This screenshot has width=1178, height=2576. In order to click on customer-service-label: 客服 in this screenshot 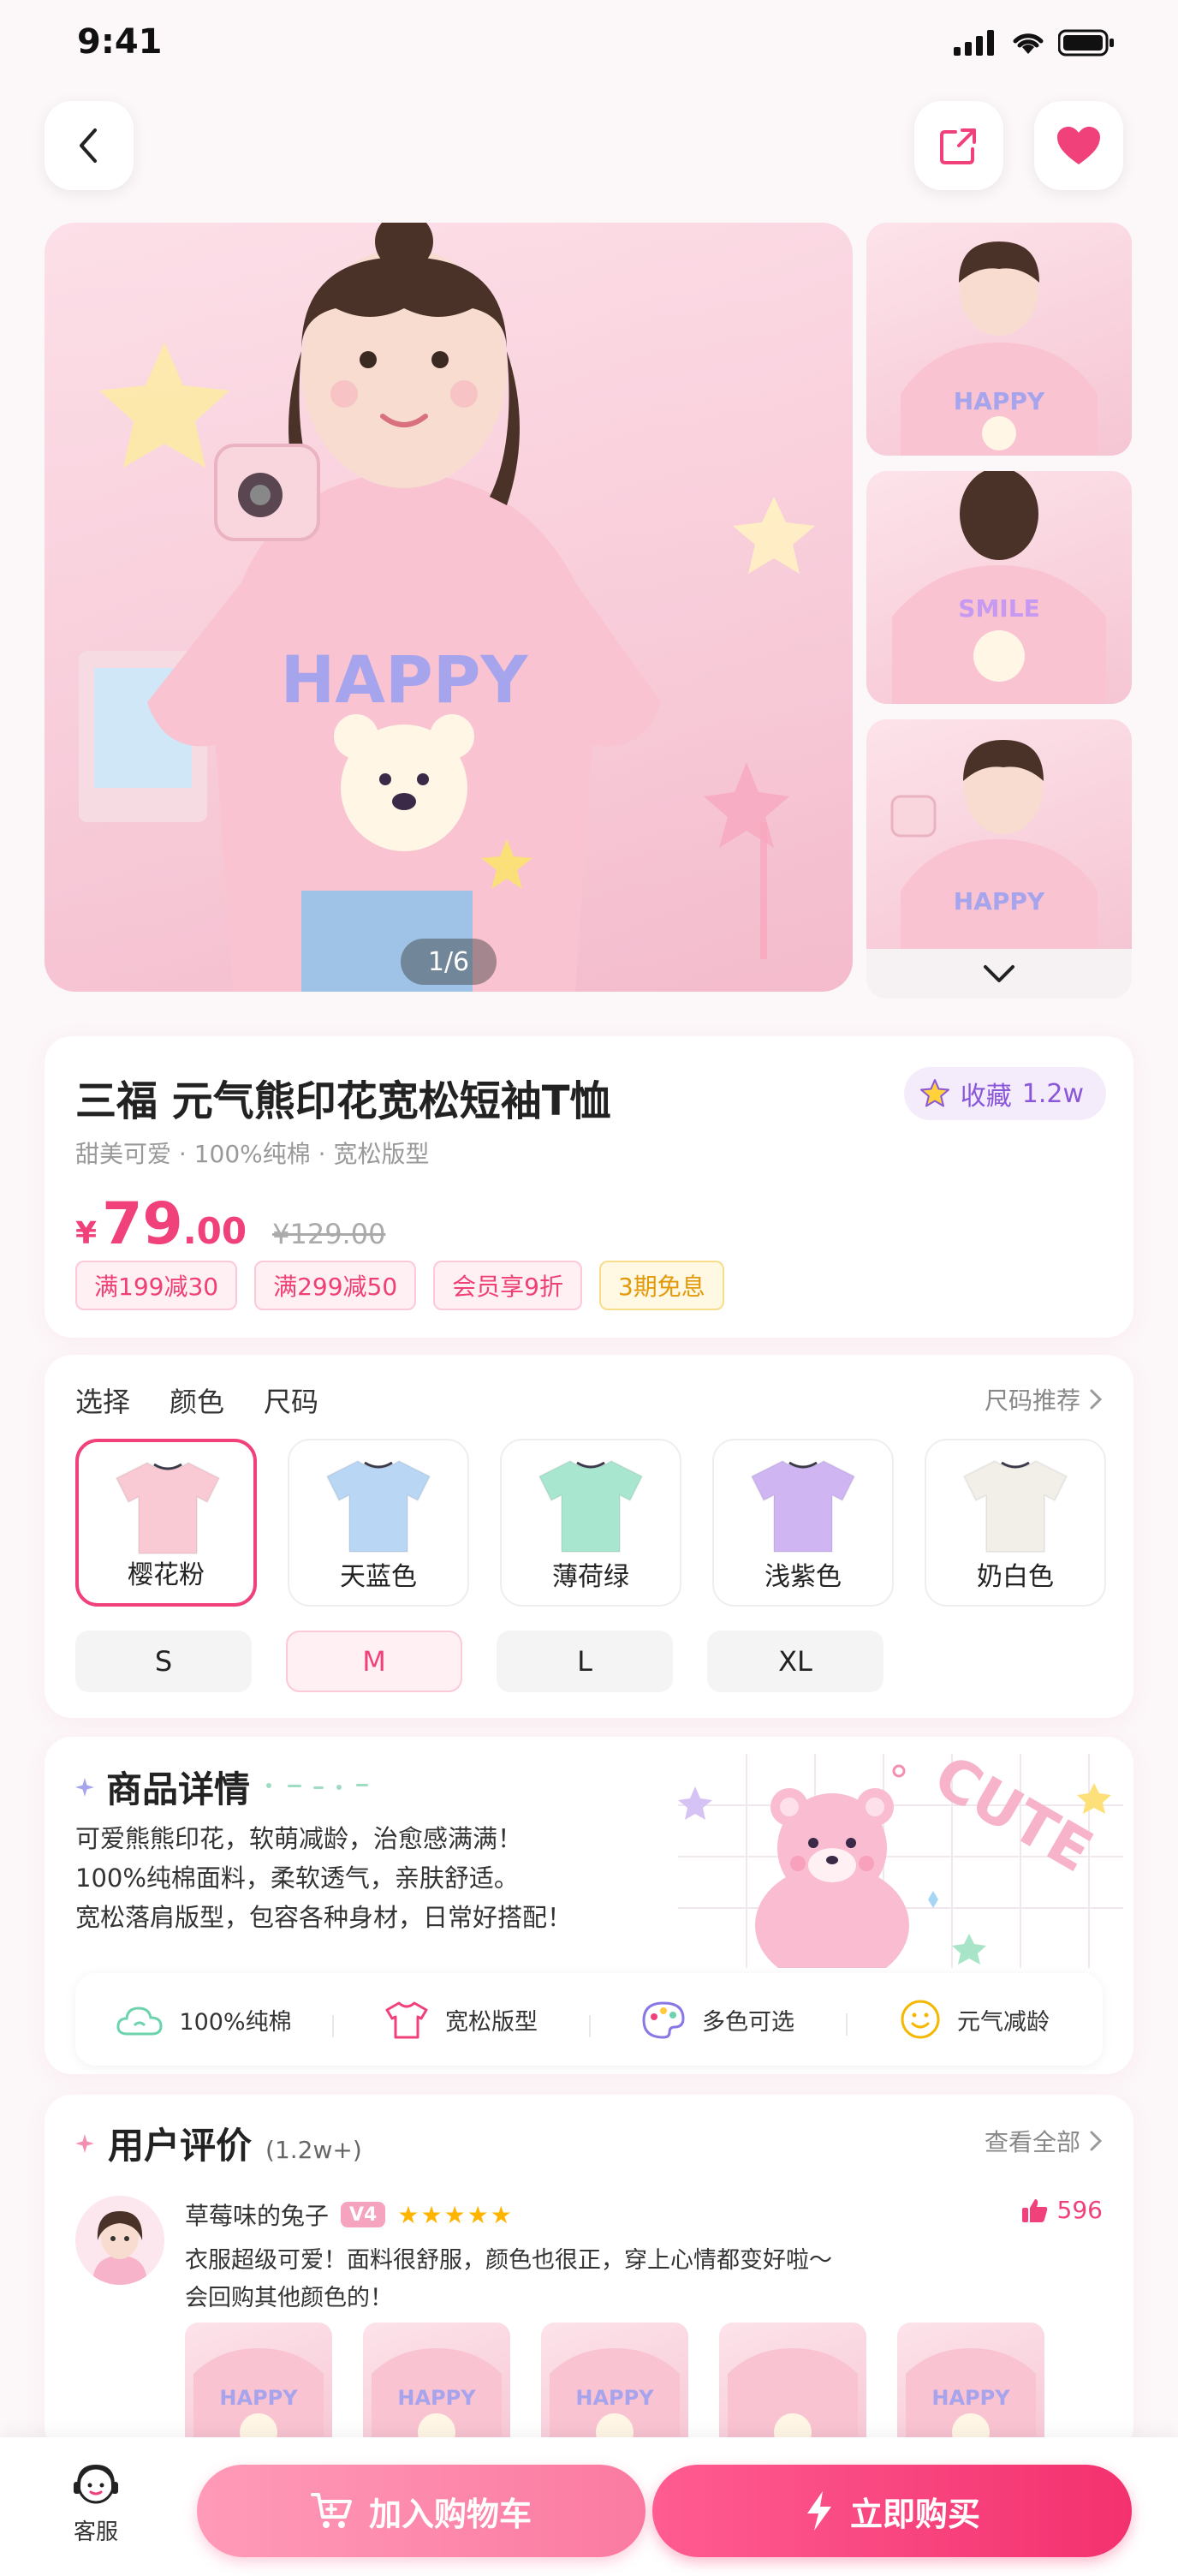, I will do `click(95, 2532)`.